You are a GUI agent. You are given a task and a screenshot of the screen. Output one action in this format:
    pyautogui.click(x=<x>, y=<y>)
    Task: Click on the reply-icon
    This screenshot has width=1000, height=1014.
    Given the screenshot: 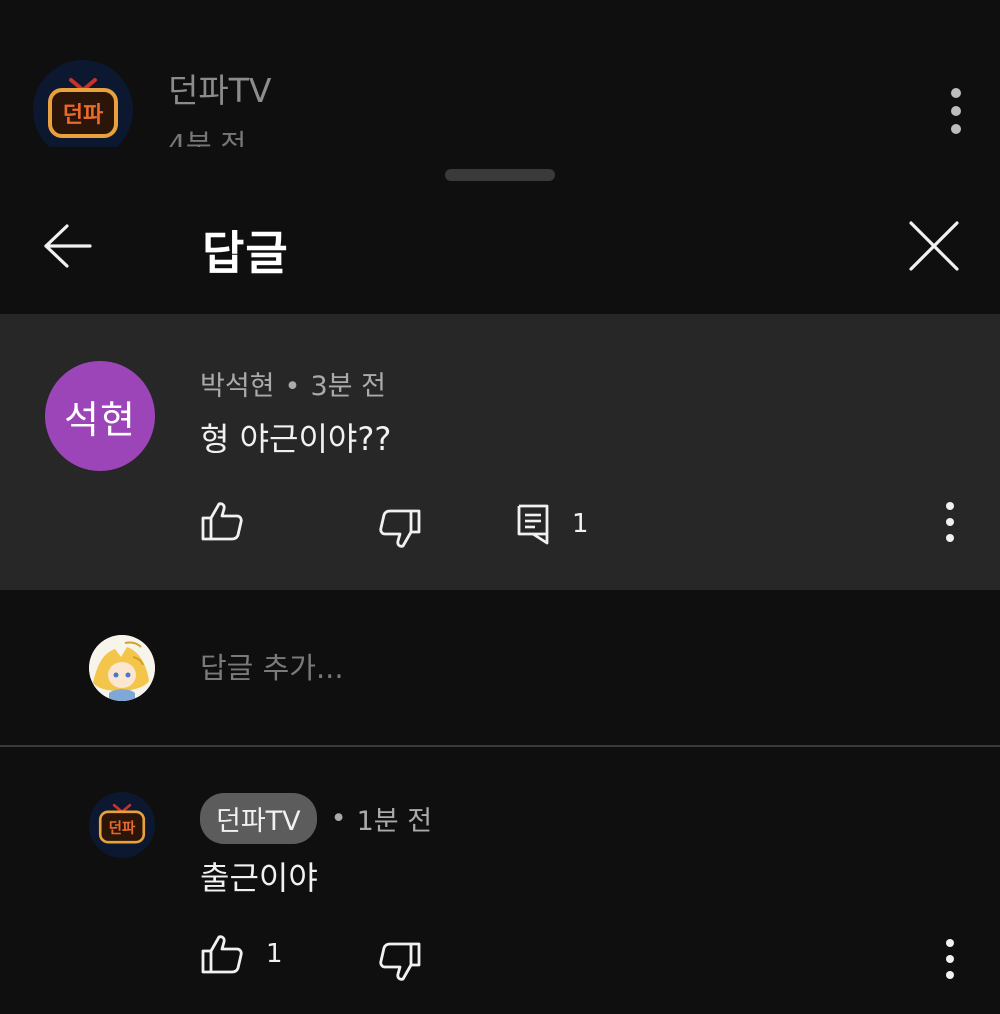 What is the action you would take?
    pyautogui.click(x=533, y=524)
    